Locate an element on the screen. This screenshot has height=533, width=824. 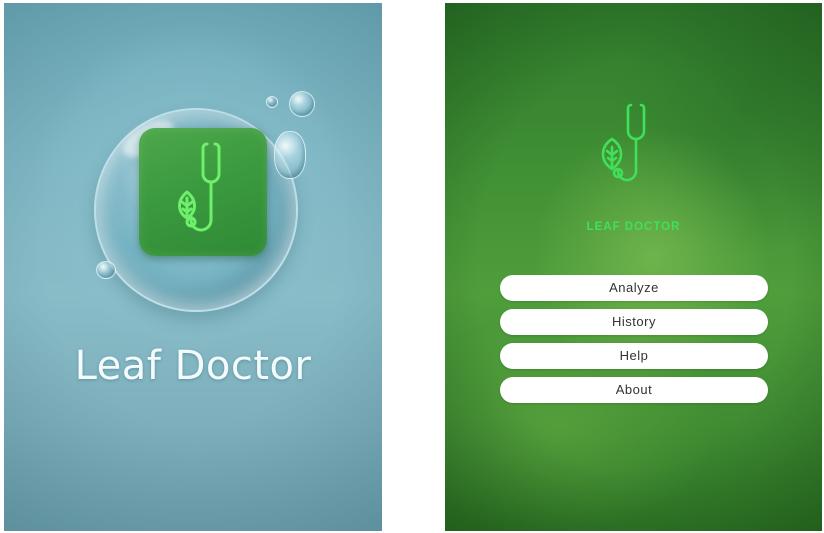
about-button: About is located at coordinates (634, 390).